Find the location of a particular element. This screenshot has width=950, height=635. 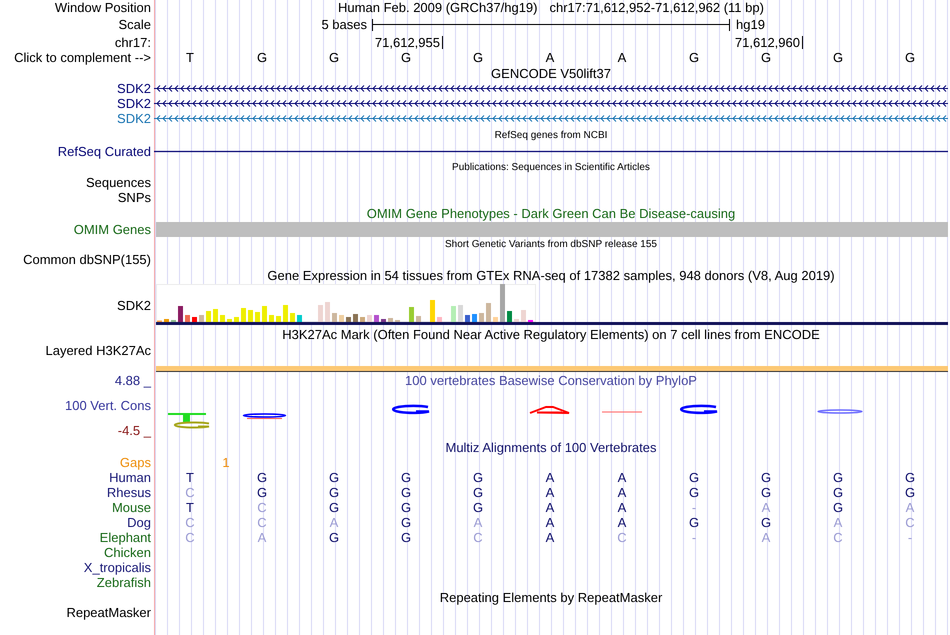

track-title: H3K27Ac Mark (Often Found Near Active Regulatory Elements) on 7 cell lines from ENCODE is located at coordinates (551, 334).